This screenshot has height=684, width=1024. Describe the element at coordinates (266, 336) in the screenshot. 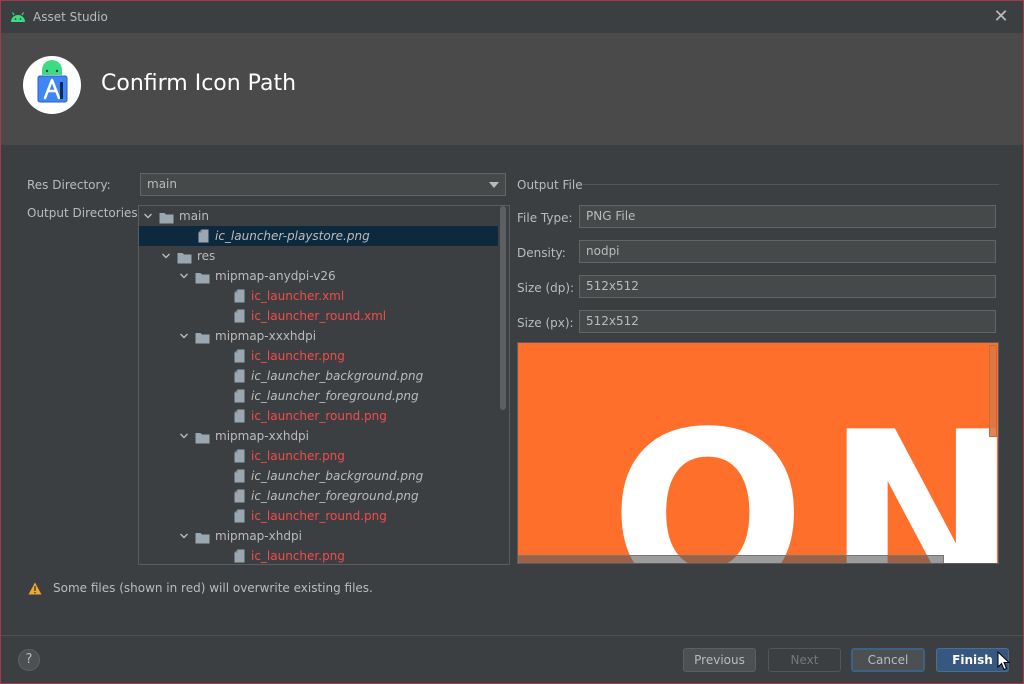

I see `tree-row-label: mipmap-xxxhdpi` at that location.